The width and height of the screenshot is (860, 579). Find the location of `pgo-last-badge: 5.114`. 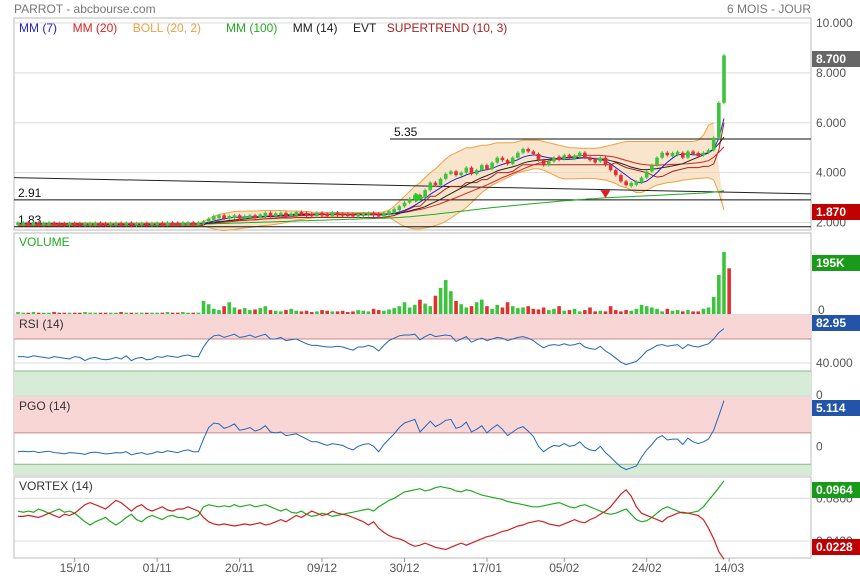

pgo-last-badge: 5.114 is located at coordinates (836, 408).